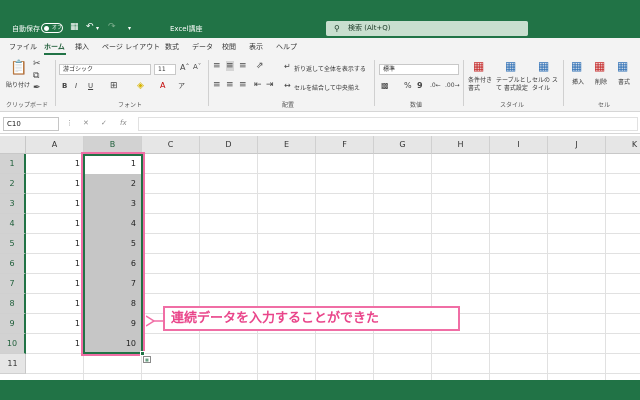  Describe the element at coordinates (578, 81) in the screenshot. I see `insert-cells-button: 挿入` at that location.